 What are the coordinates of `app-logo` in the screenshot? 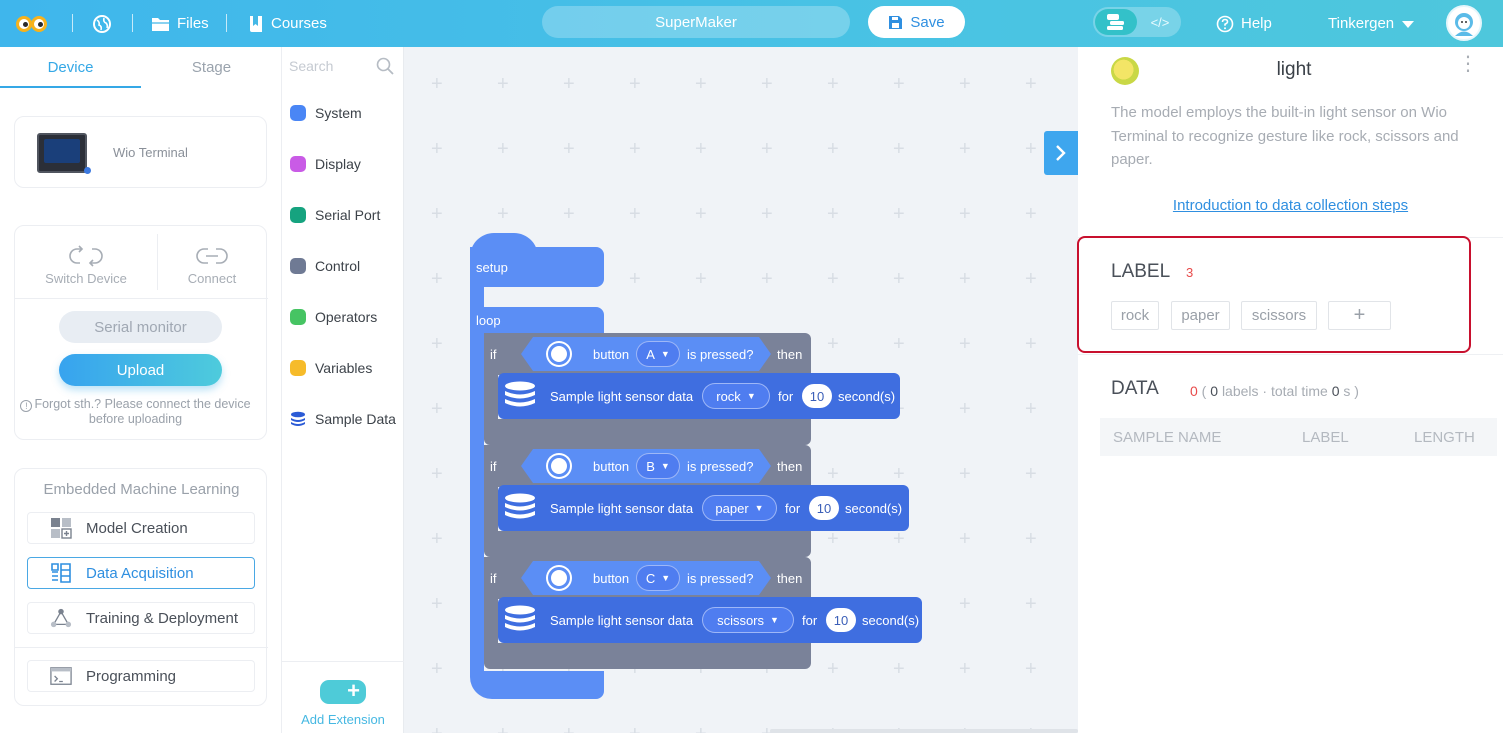 It's located at (33, 23).